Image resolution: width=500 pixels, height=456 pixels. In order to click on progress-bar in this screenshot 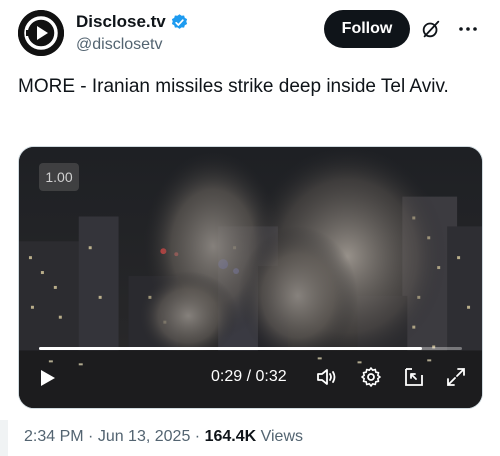, I will do `click(250, 348)`.